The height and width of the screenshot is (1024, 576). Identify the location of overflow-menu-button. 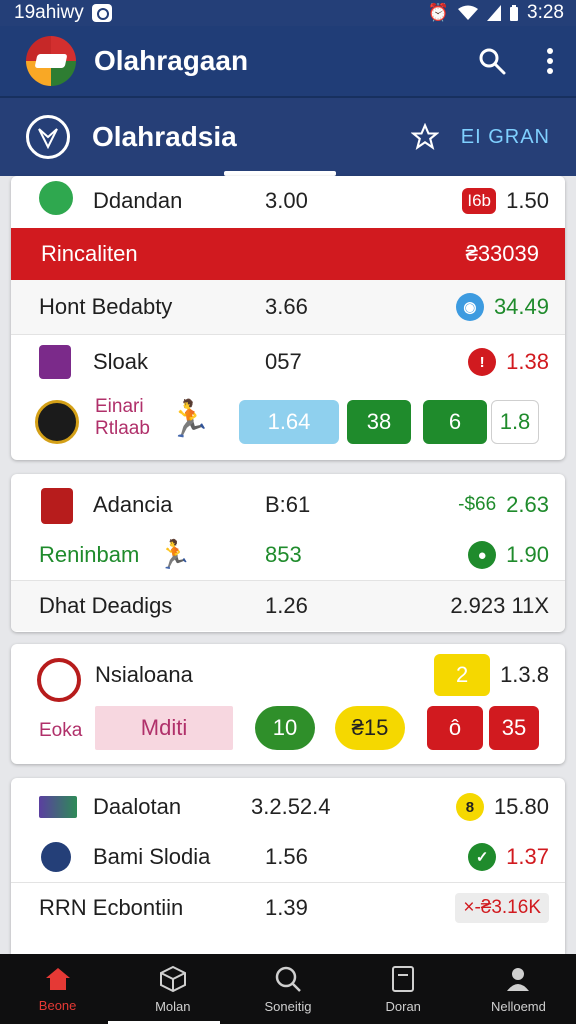
(550, 61).